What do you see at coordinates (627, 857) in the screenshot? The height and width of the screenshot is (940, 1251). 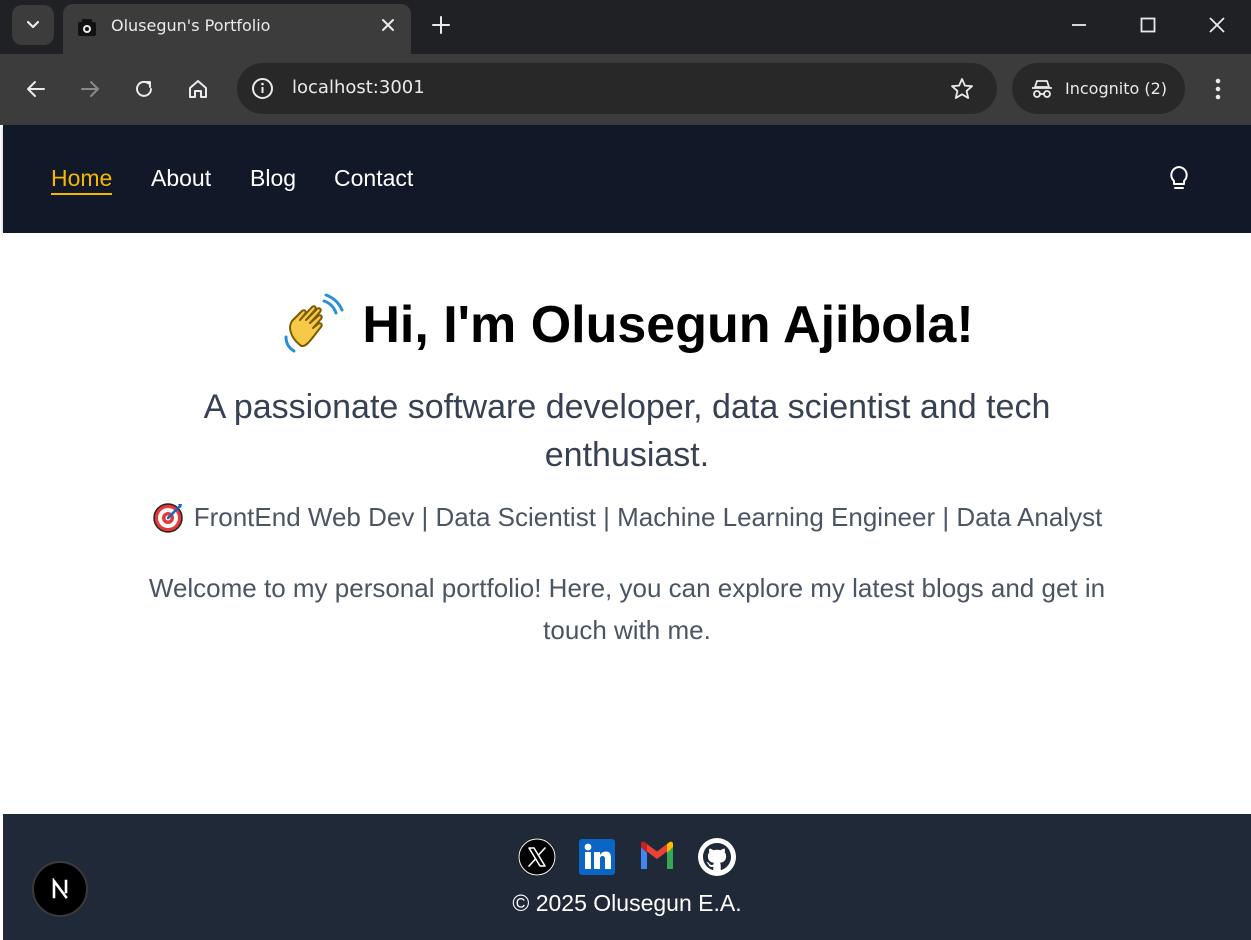 I see `social-links` at bounding box center [627, 857].